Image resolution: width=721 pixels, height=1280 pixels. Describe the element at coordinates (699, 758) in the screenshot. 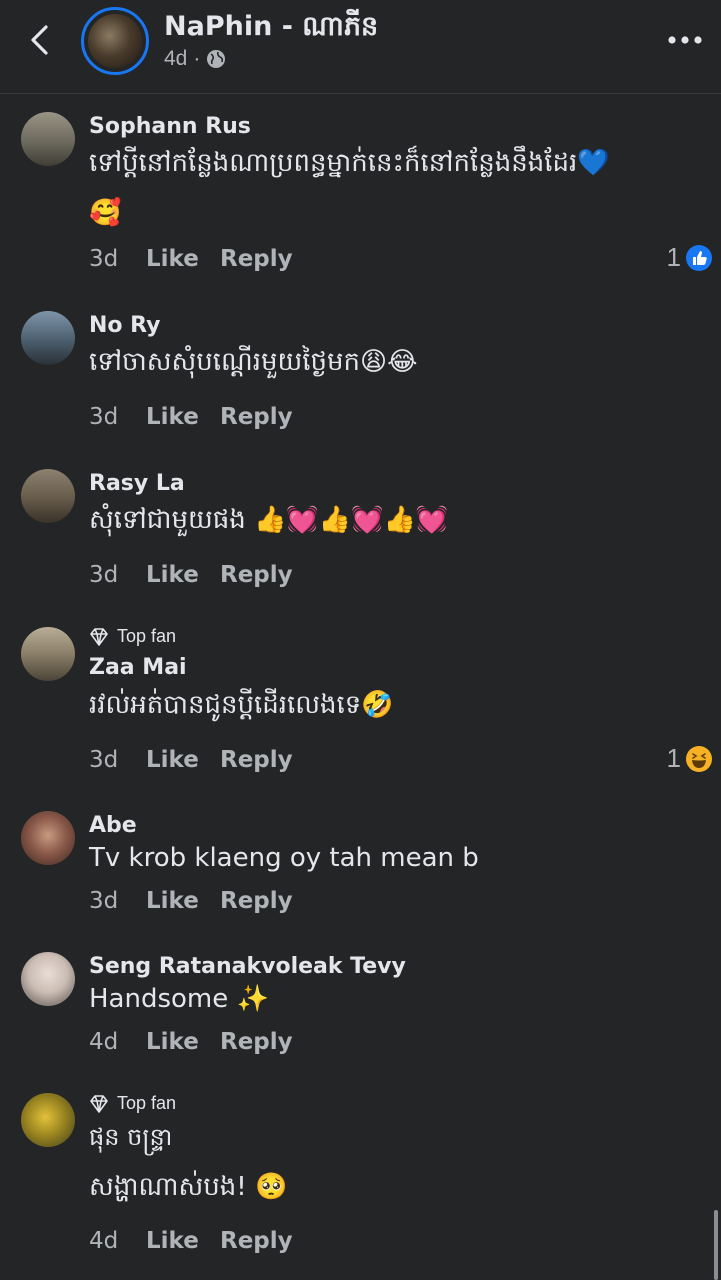

I see `haha-reaction-icon` at that location.